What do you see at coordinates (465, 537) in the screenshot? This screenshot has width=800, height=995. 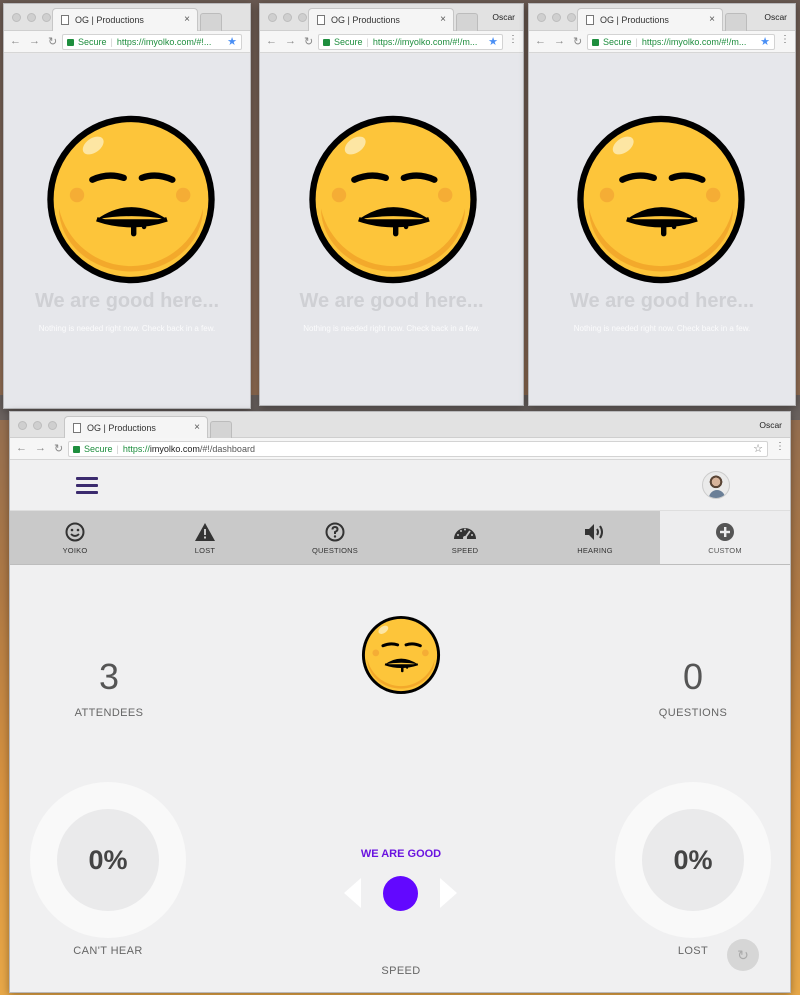 I see `tab-speed: SPEED` at bounding box center [465, 537].